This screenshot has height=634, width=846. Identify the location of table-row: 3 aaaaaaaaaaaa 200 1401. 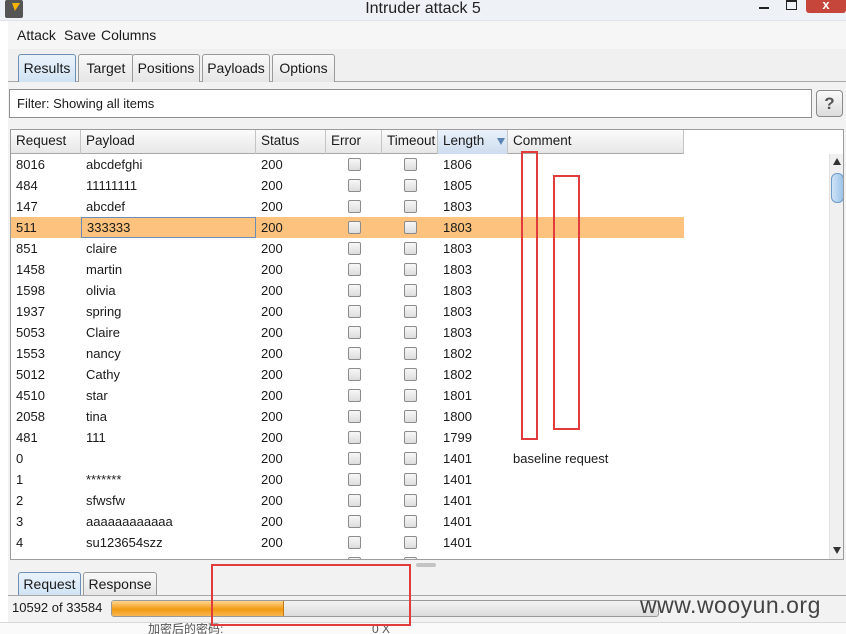
(347, 521).